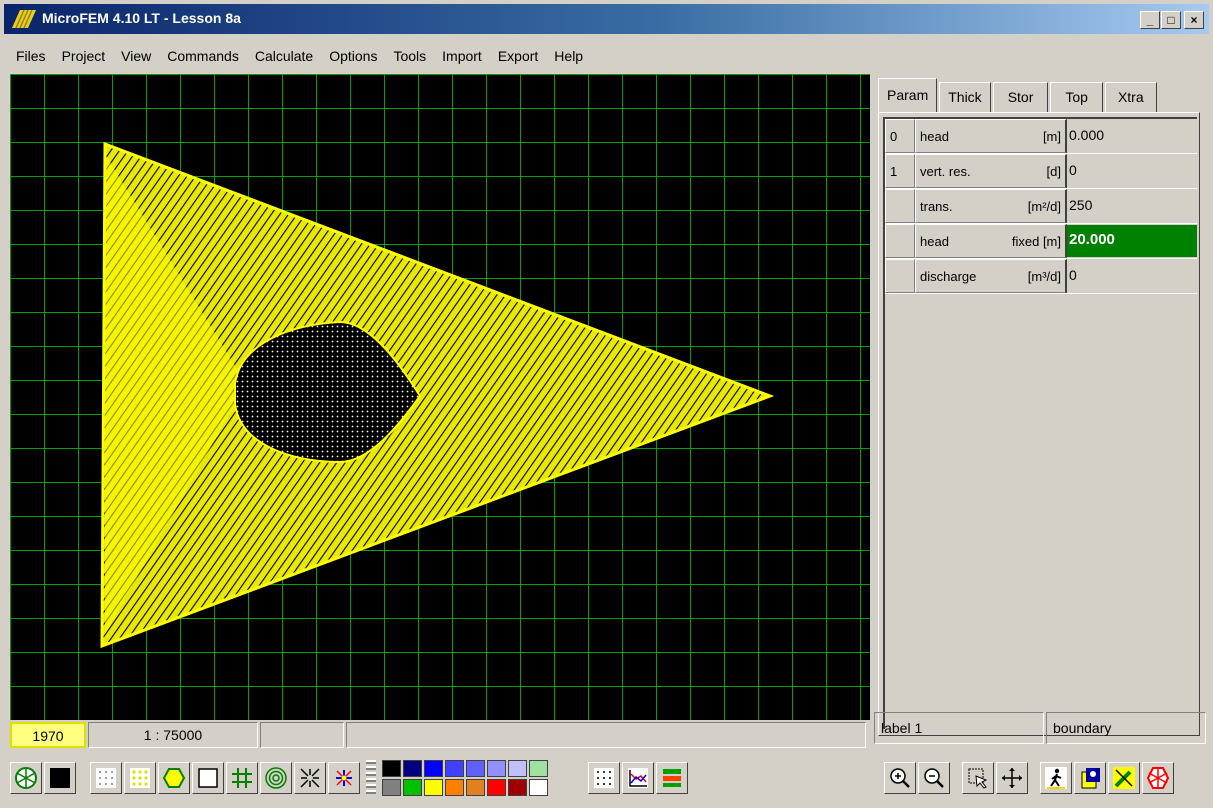 The width and height of the screenshot is (1213, 808). I want to click on select-region-button, so click(978, 778).